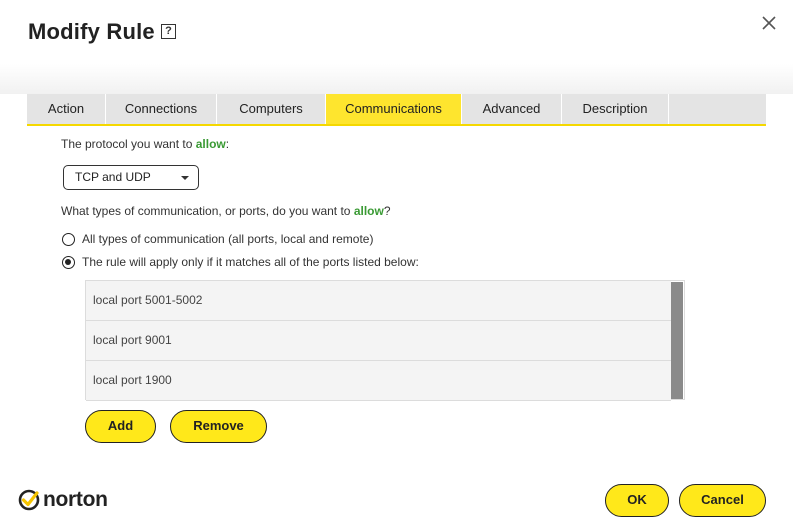  Describe the element at coordinates (677, 340) in the screenshot. I see `port-list-scrollbar` at that location.